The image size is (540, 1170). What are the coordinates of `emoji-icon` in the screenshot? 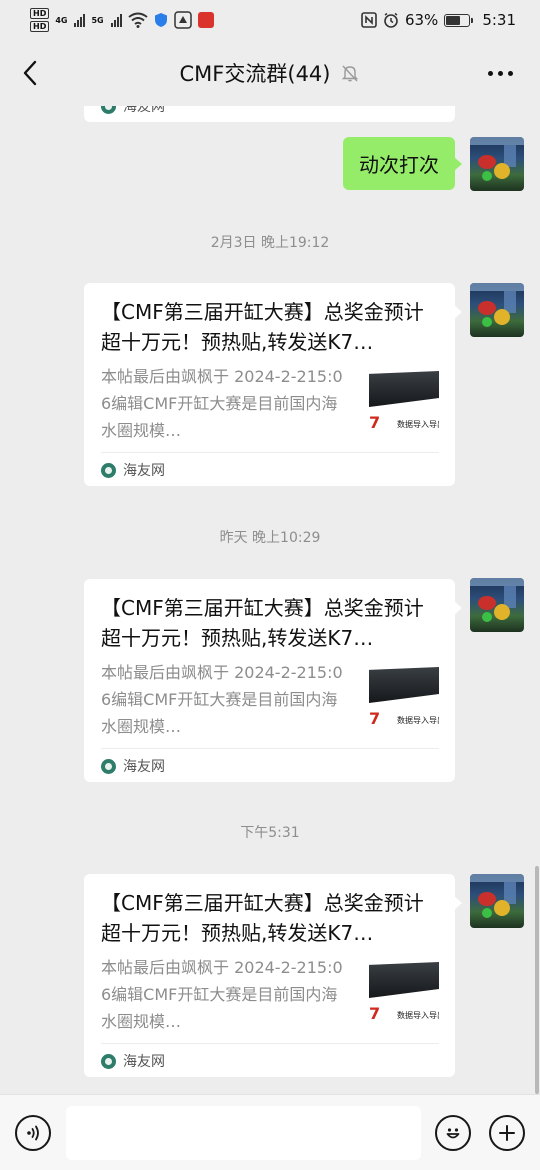 It's located at (453, 1133).